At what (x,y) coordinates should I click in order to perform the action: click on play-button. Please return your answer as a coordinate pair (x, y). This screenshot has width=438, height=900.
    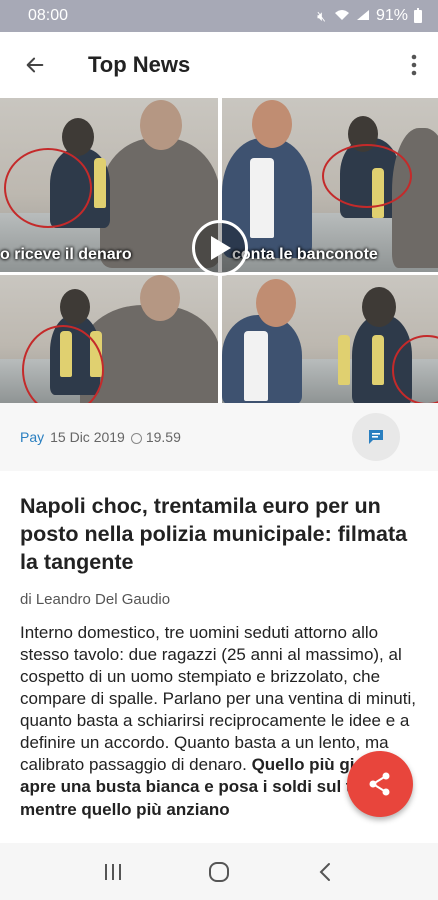
    Looking at the image, I should click on (220, 248).